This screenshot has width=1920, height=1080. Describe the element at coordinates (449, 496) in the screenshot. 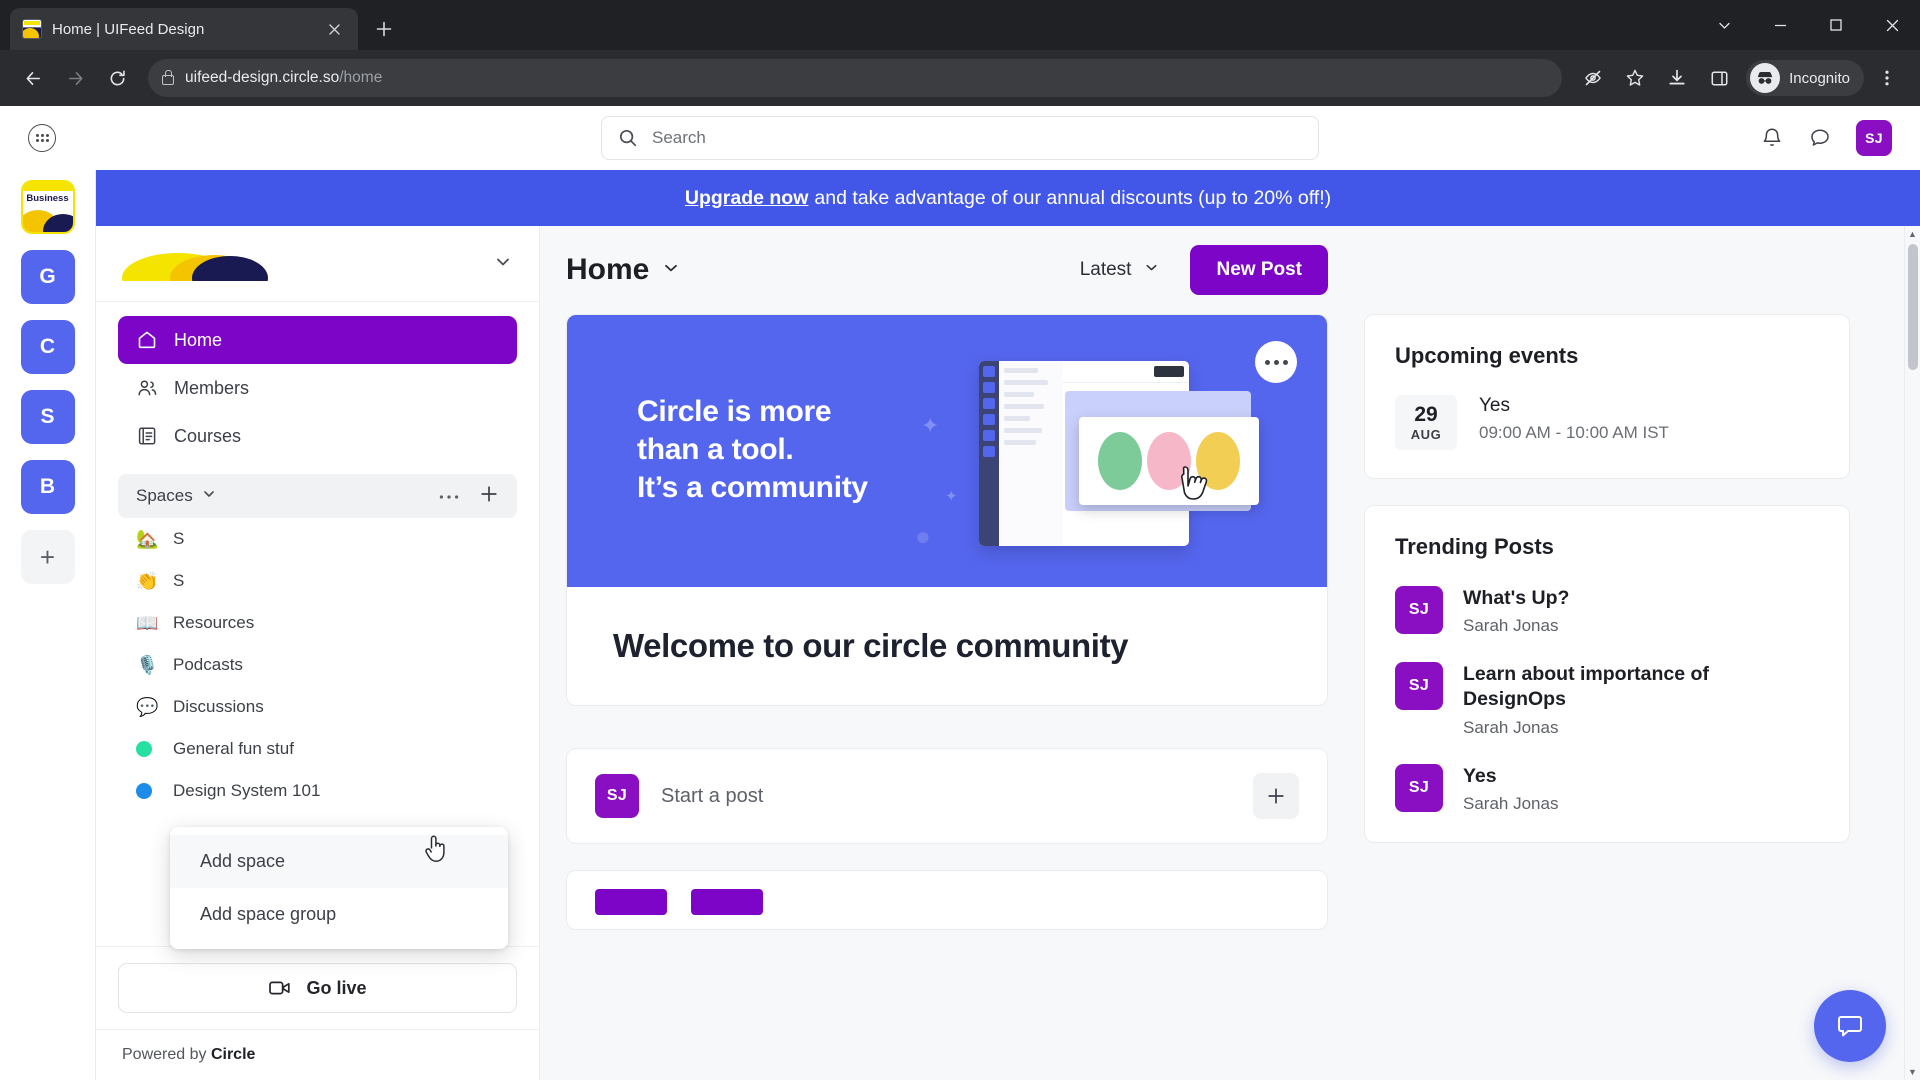

I see `spaces-more-icon` at that location.